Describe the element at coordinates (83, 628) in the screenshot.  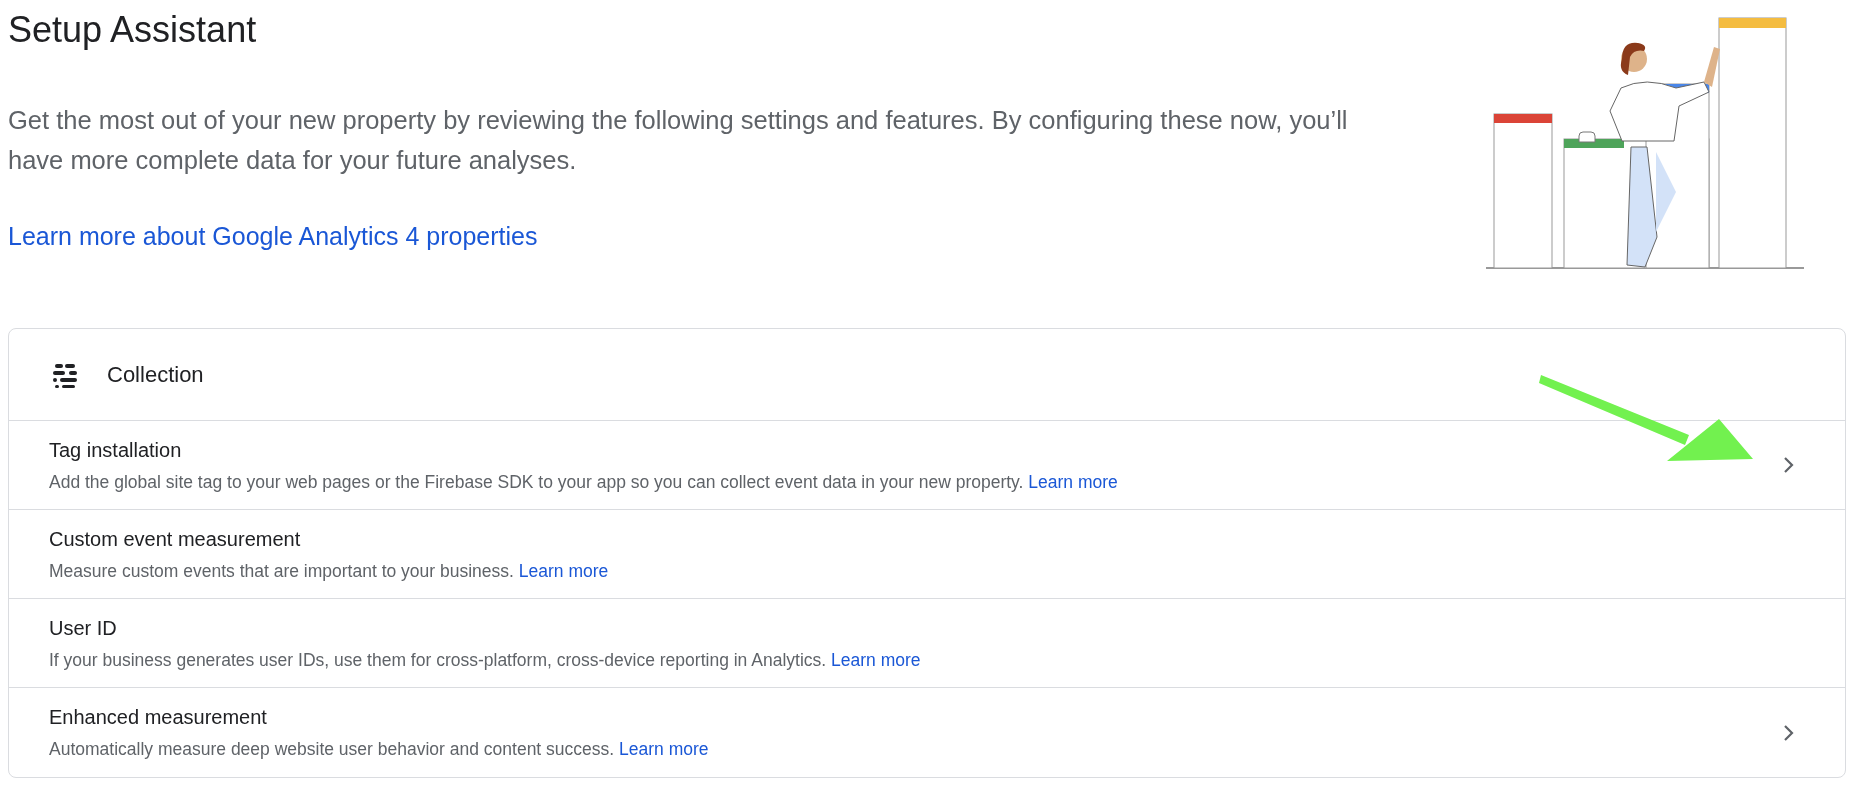
I see `setting-title: User ID` at that location.